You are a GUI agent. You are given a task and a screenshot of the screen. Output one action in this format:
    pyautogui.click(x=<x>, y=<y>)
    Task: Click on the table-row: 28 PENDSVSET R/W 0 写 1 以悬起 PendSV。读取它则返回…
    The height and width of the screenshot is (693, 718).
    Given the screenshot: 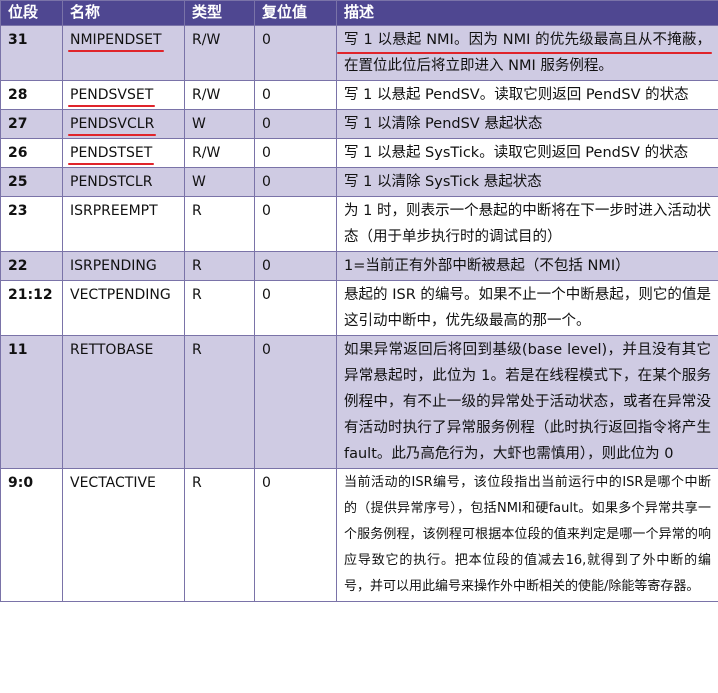 What is the action you would take?
    pyautogui.click(x=359, y=95)
    